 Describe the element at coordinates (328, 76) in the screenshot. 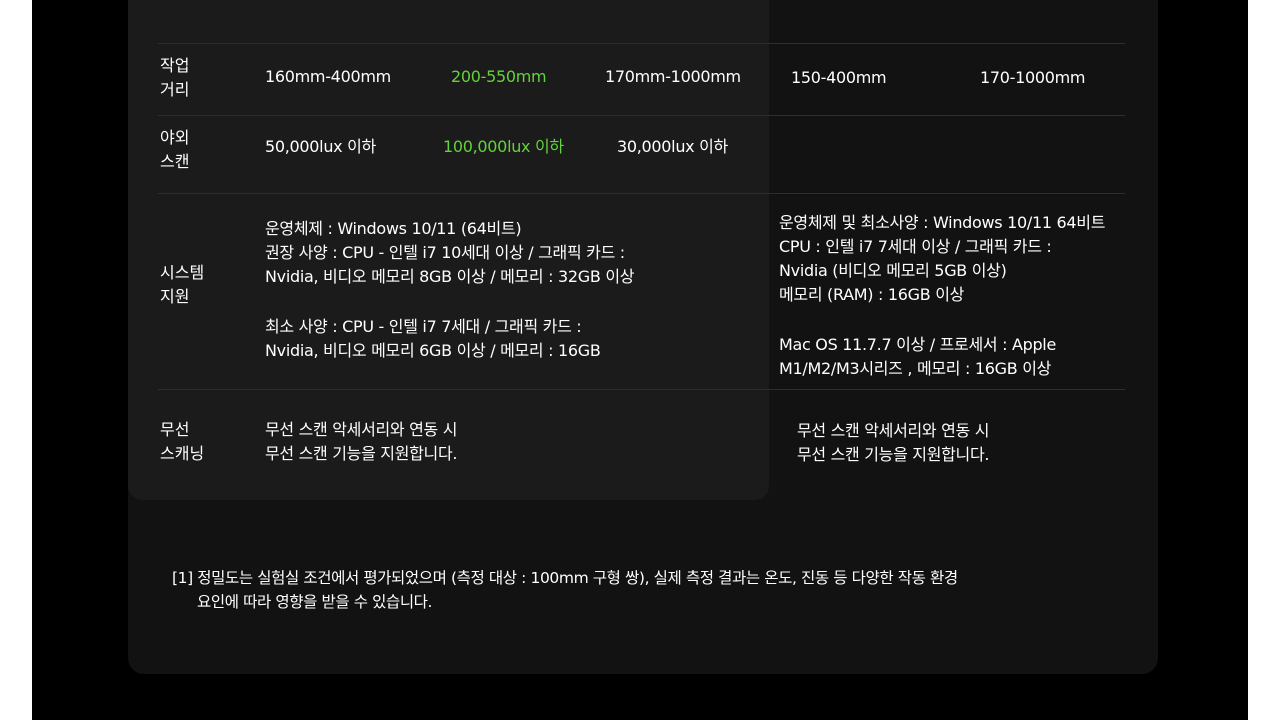

I see `working-distance-value-1: 160mm-400mm` at that location.